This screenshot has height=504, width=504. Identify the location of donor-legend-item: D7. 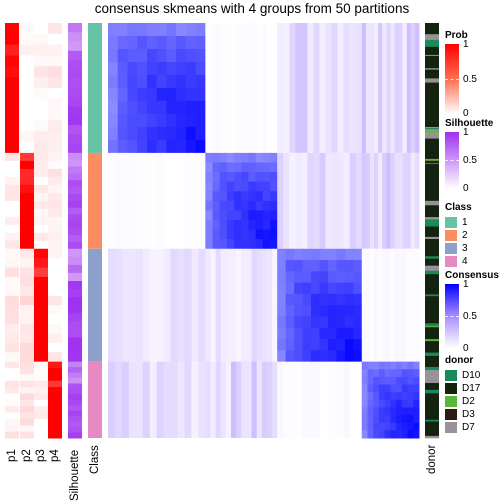
(462, 427).